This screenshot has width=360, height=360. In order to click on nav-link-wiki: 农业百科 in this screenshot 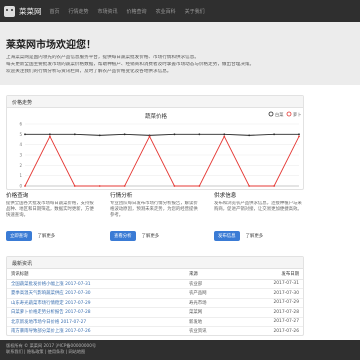, I will do `click(166, 11)`.